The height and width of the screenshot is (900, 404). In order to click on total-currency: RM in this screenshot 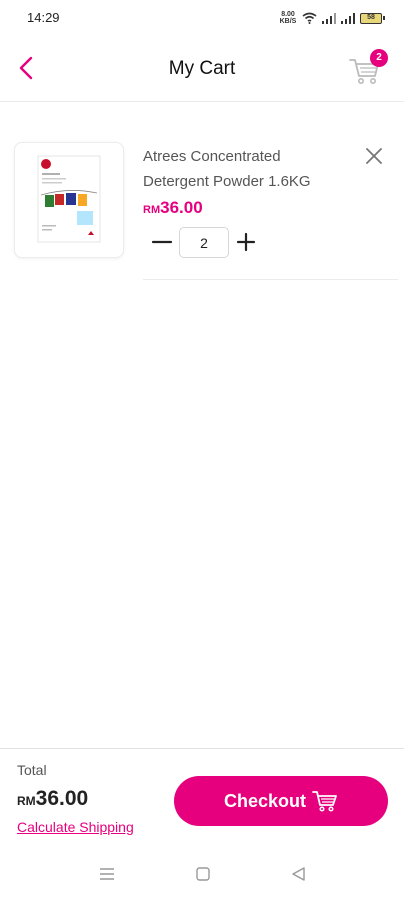, I will do `click(26, 801)`.